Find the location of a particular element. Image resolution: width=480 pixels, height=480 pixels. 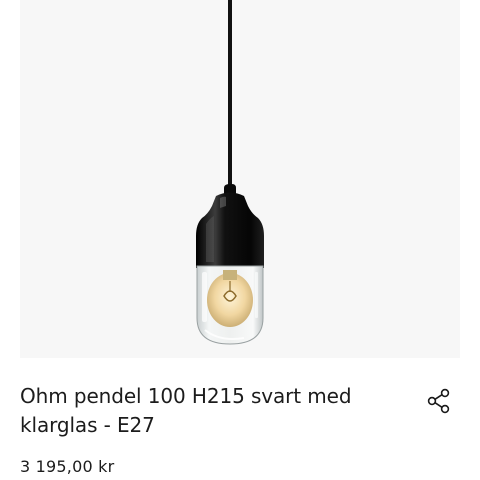

pendant-lamp-image is located at coordinates (230, 172).